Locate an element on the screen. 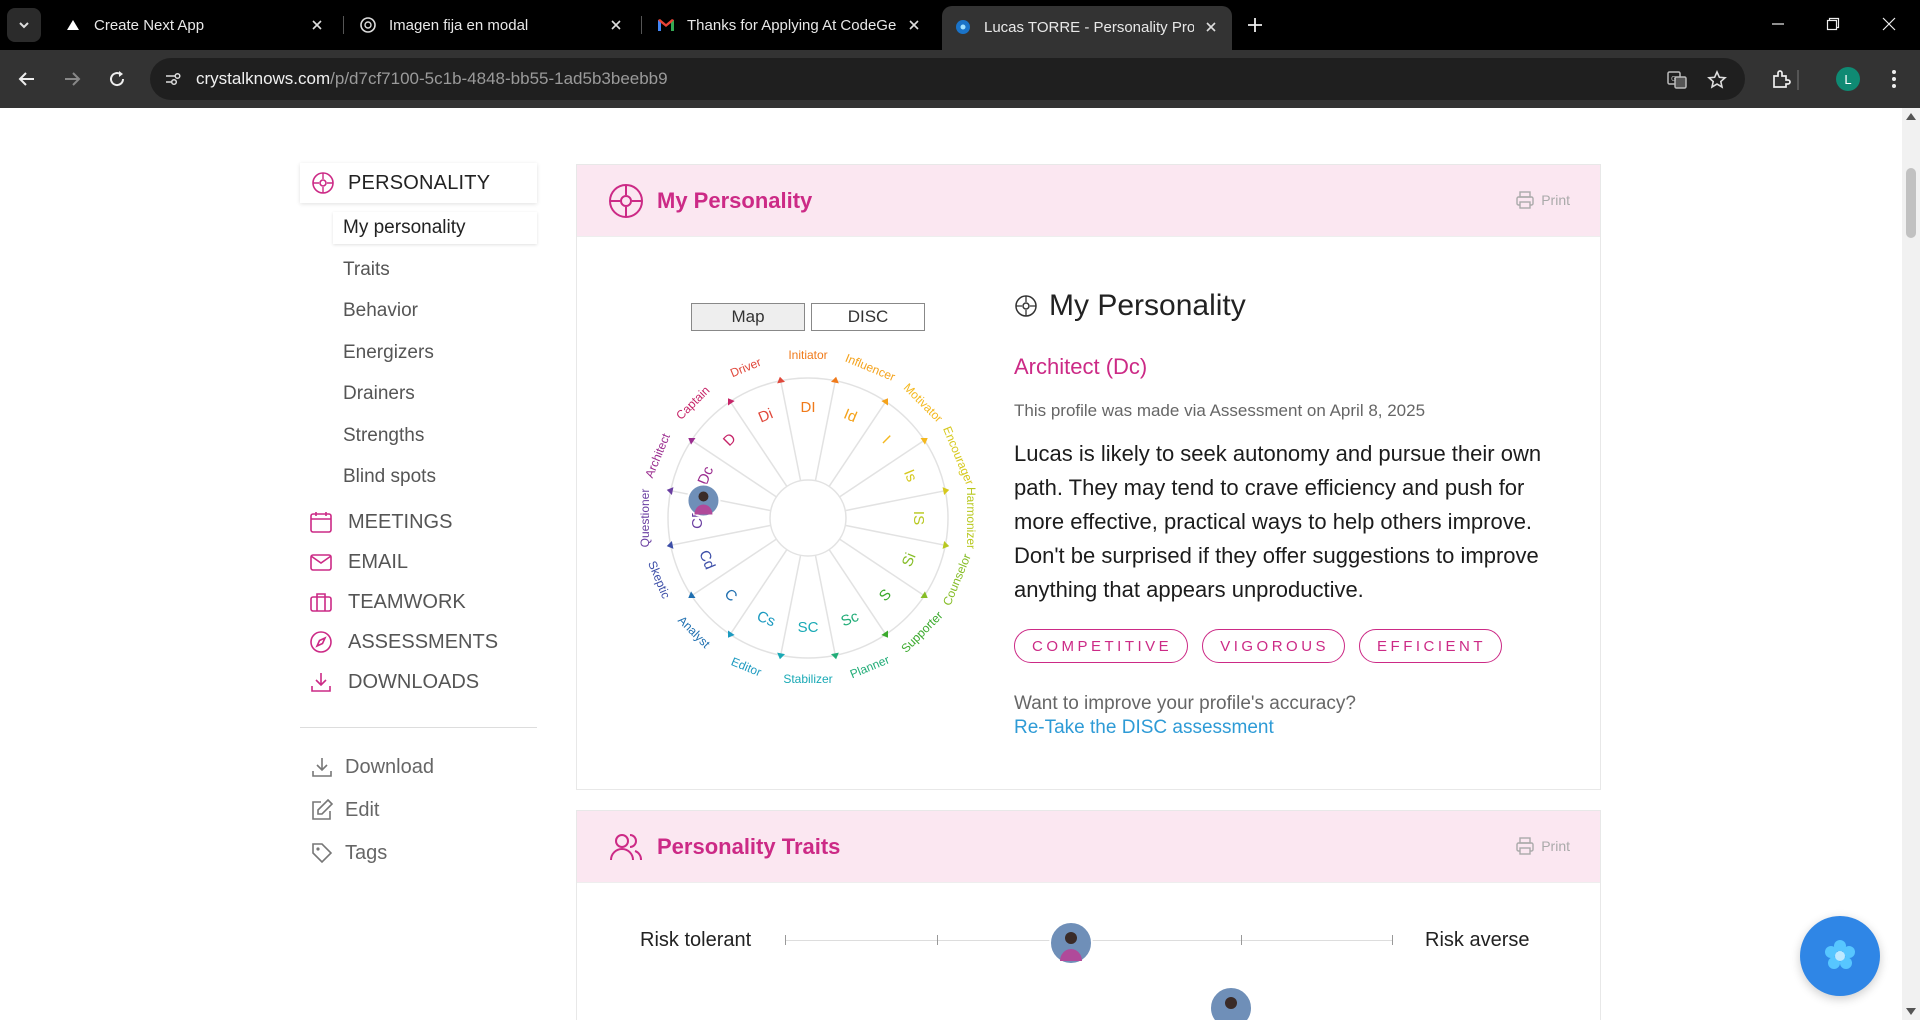  sidebar-item-my-personality: My personality is located at coordinates (435, 228).